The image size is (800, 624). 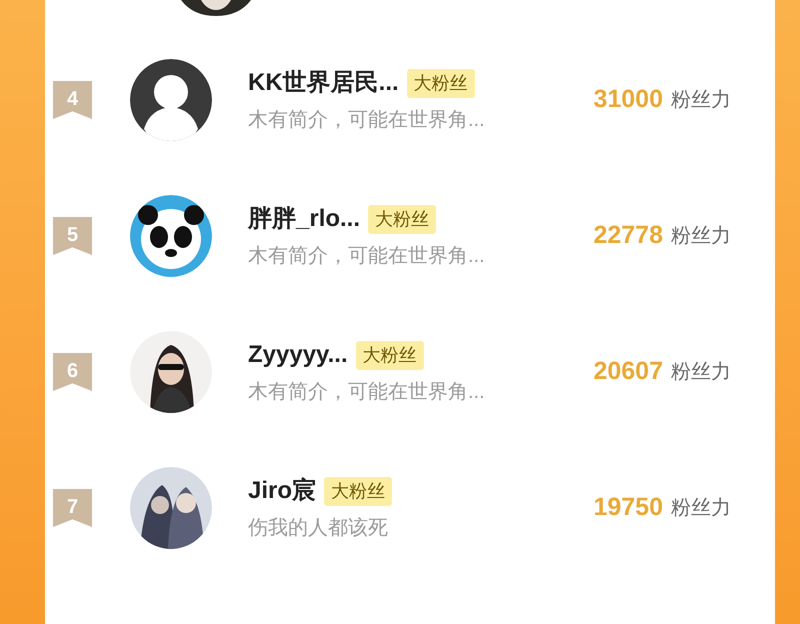 I want to click on fan-score: 31000, so click(x=628, y=100).